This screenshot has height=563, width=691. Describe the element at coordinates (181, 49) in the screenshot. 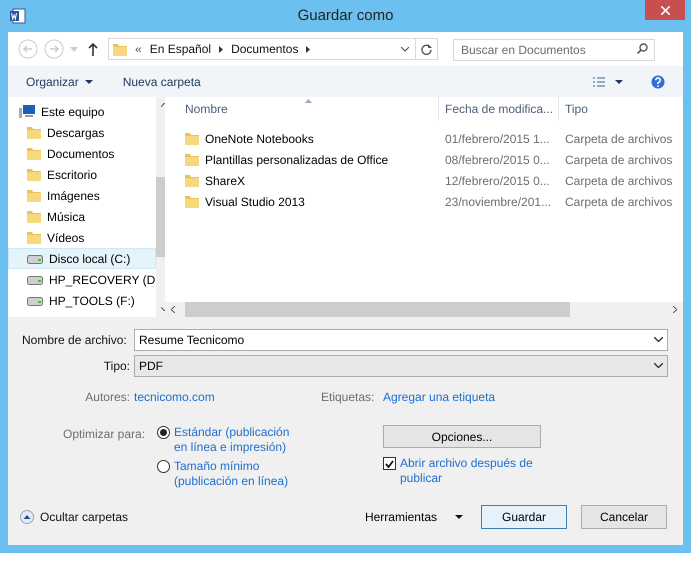

I see `breadcrumb: En Español` at that location.